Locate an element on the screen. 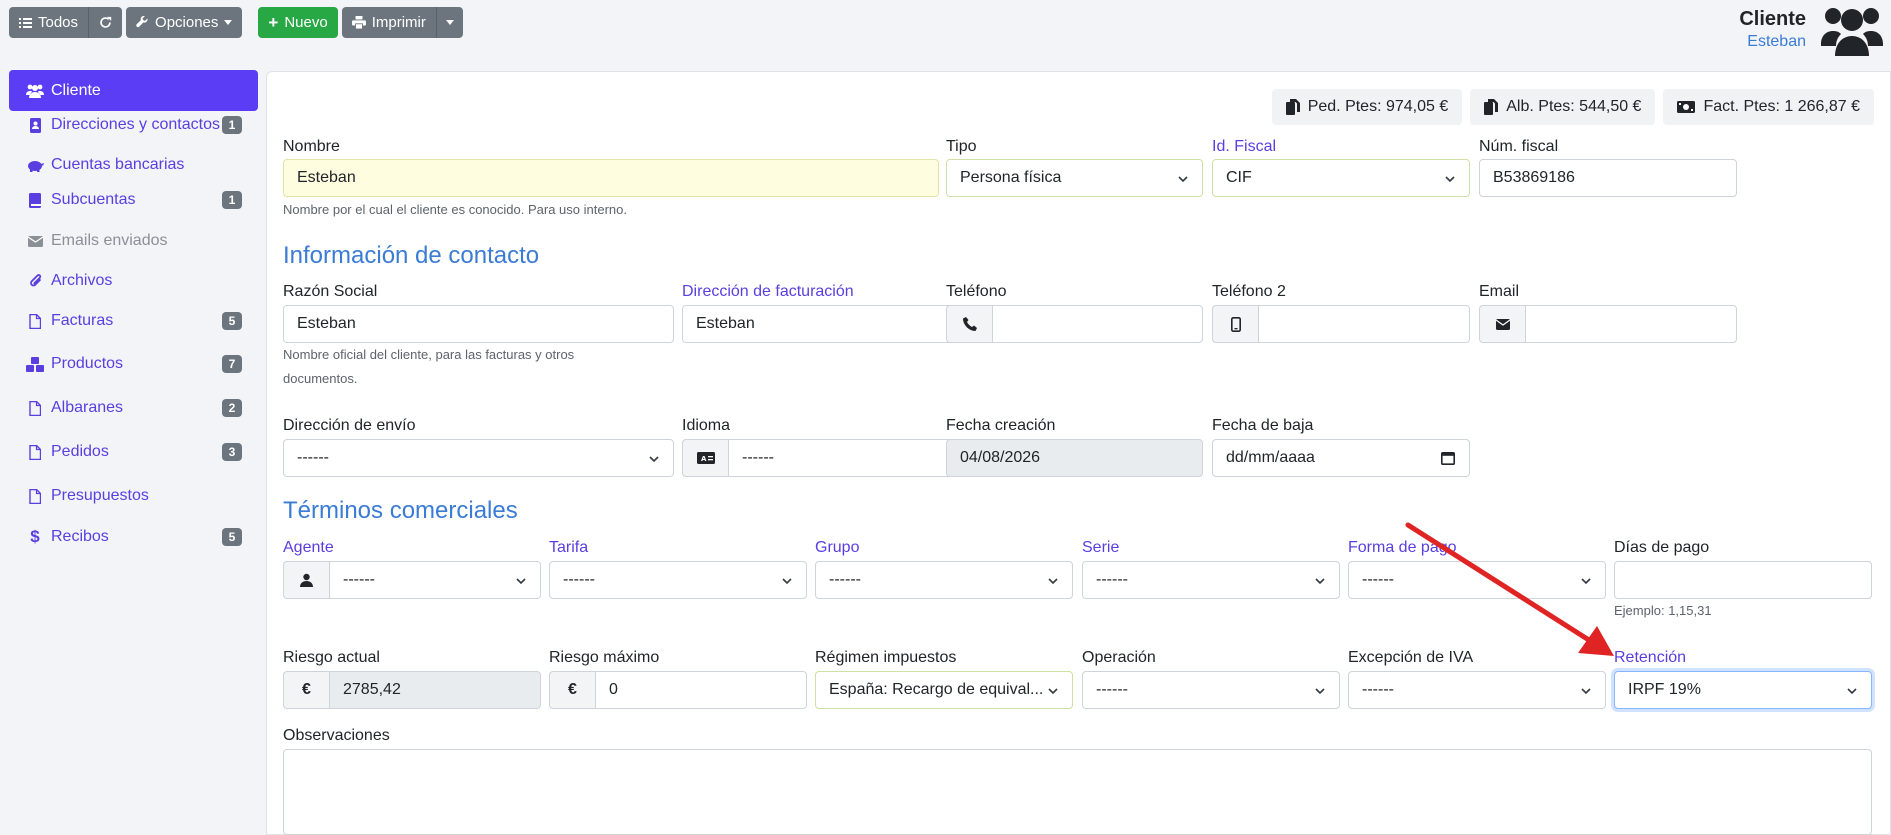 Image resolution: width=1891 pixels, height=835 pixels. retencion-select: IRPF 19% is located at coordinates (1743, 690).